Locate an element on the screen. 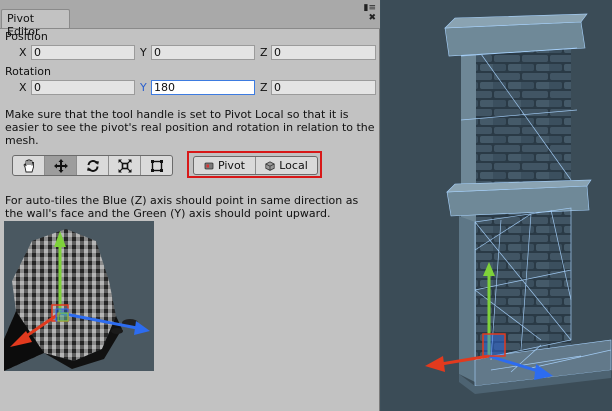  rotation-z-label: Z is located at coordinates (264, 87).